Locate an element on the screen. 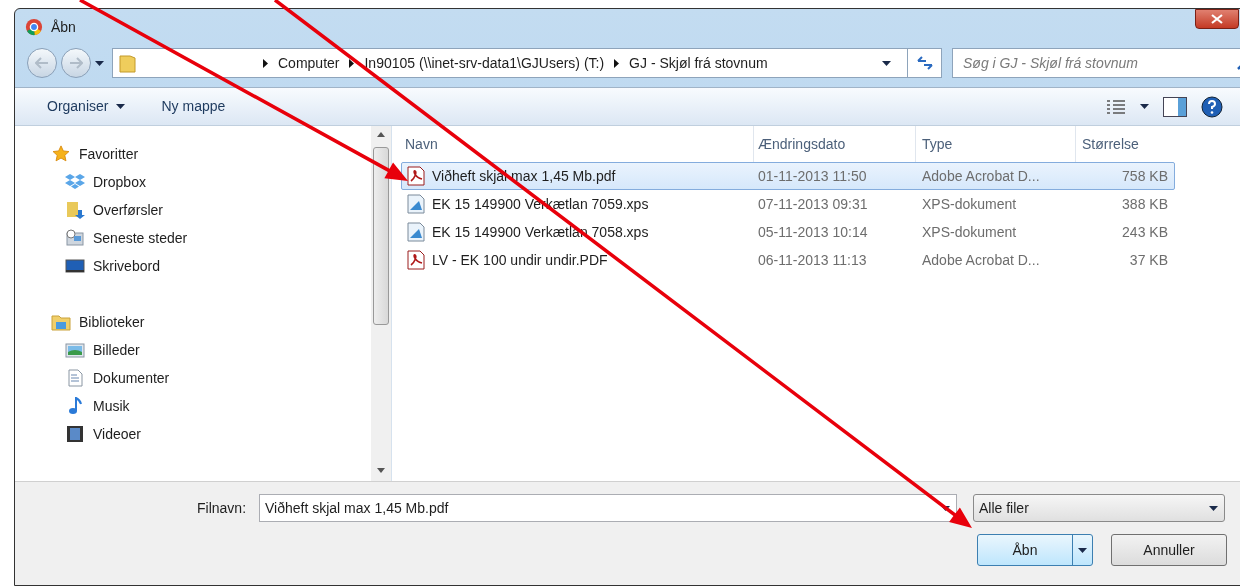 The image size is (1240, 587). open-label: Åbn is located at coordinates (1025, 550).